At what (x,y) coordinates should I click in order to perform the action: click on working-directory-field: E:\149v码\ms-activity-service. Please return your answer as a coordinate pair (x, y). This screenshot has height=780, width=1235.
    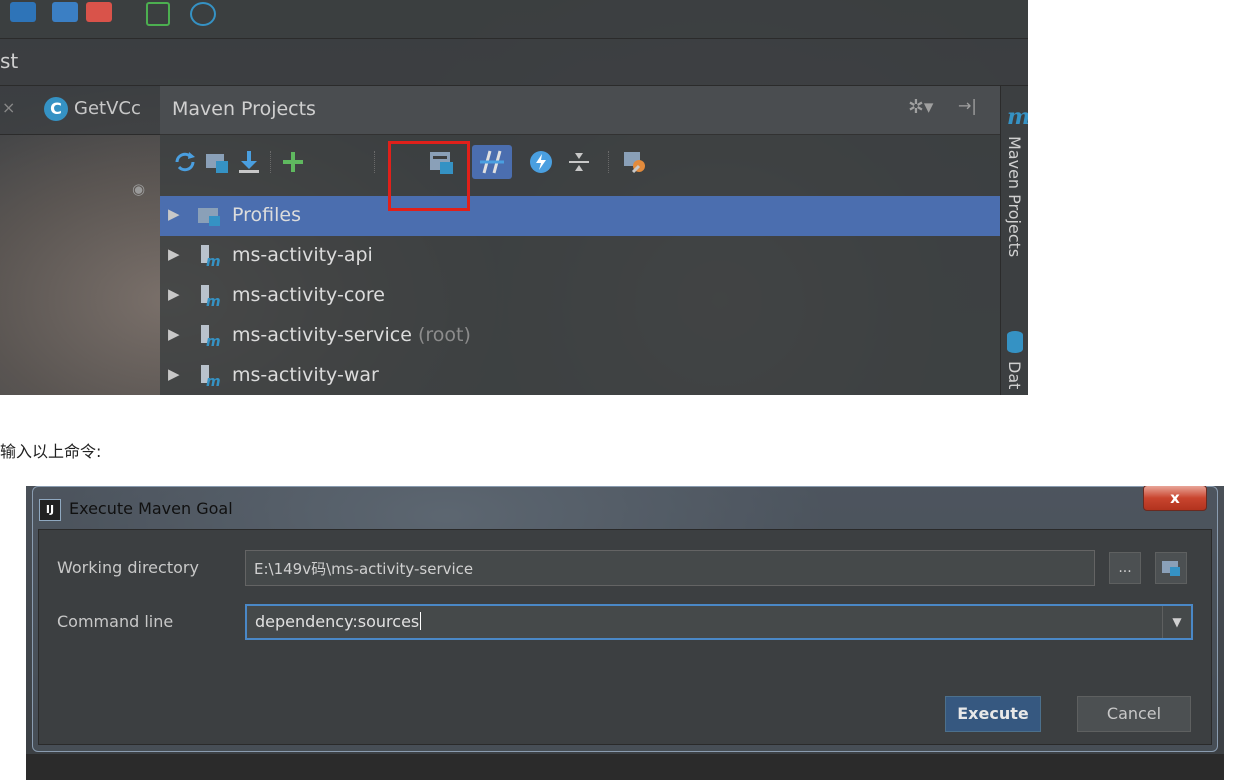
    Looking at the image, I should click on (670, 568).